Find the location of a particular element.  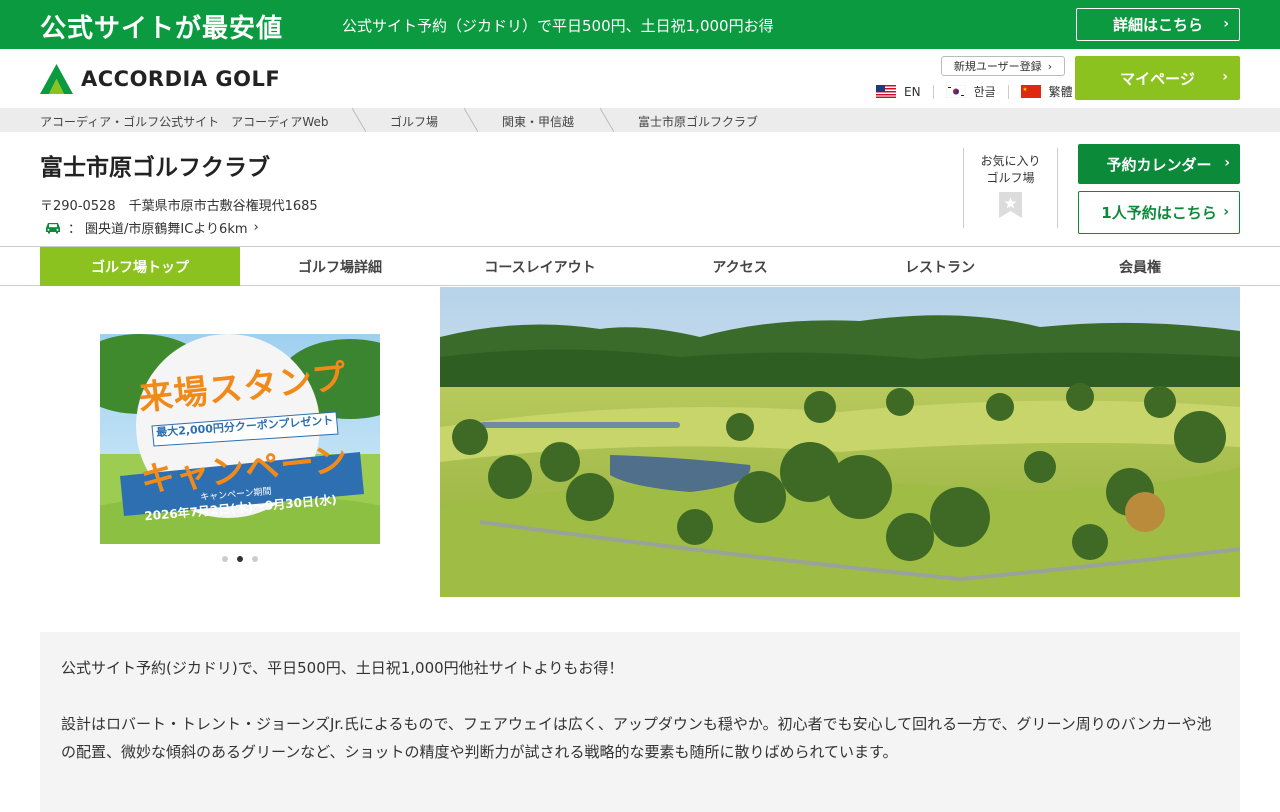

course-tabs: ゴルフ場トップ ゴルフ場詳細 コースレイアウト アクセス レストラン 会員権 is located at coordinates (640, 266).